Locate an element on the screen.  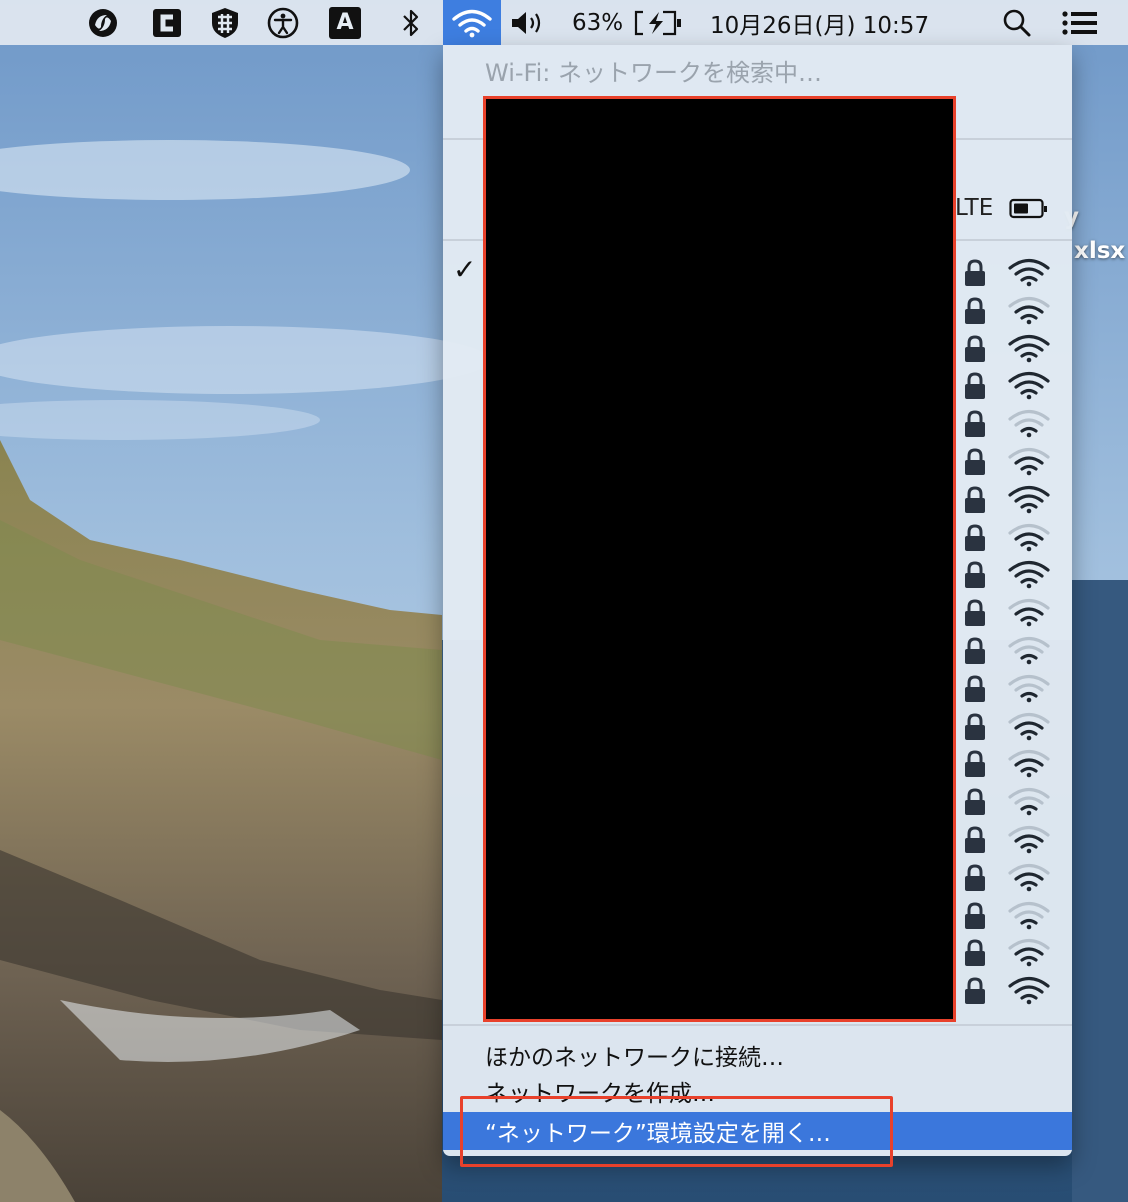
wifi-icon is located at coordinates (472, 23).